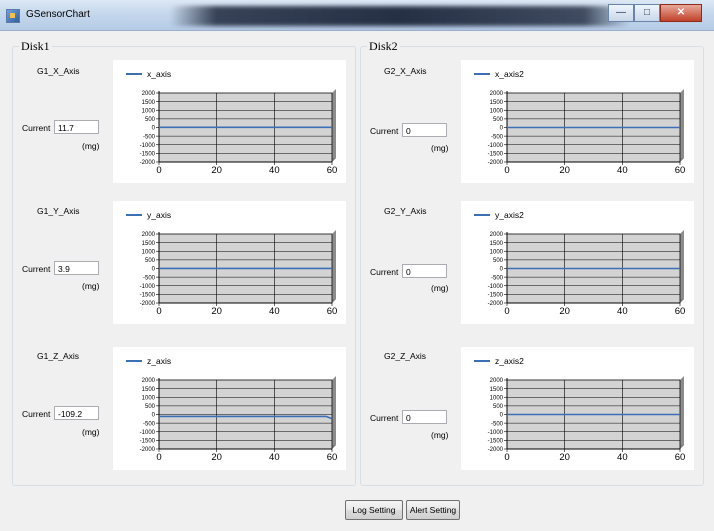 Image resolution: width=714 pixels, height=531 pixels. Describe the element at coordinates (91, 432) in the screenshot. I see `g1-z-unit-label: (mg)` at that location.